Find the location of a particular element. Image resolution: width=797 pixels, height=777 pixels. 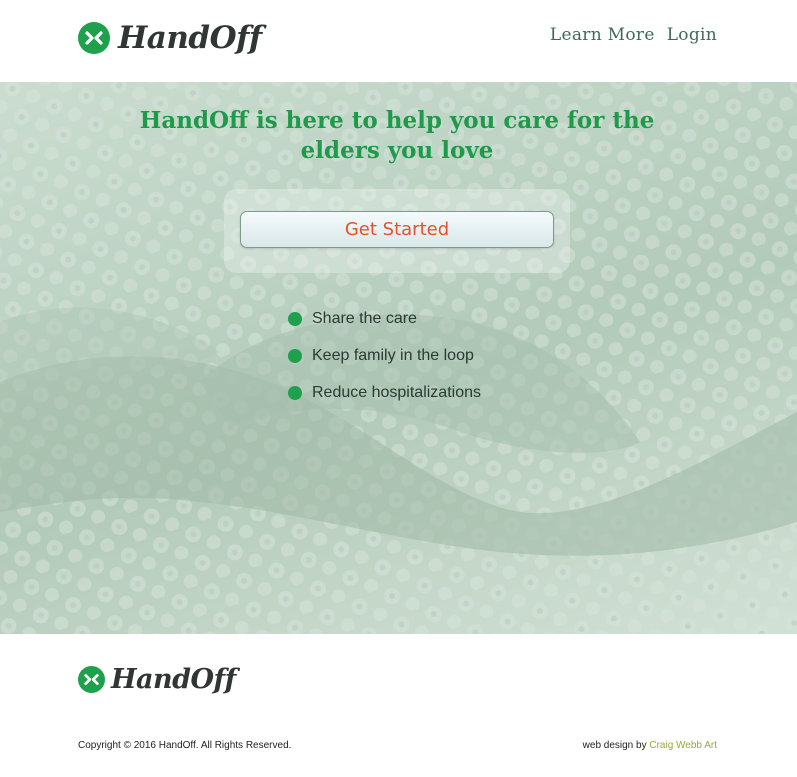

nav-learn-more-link: Learn More is located at coordinates (602, 35).